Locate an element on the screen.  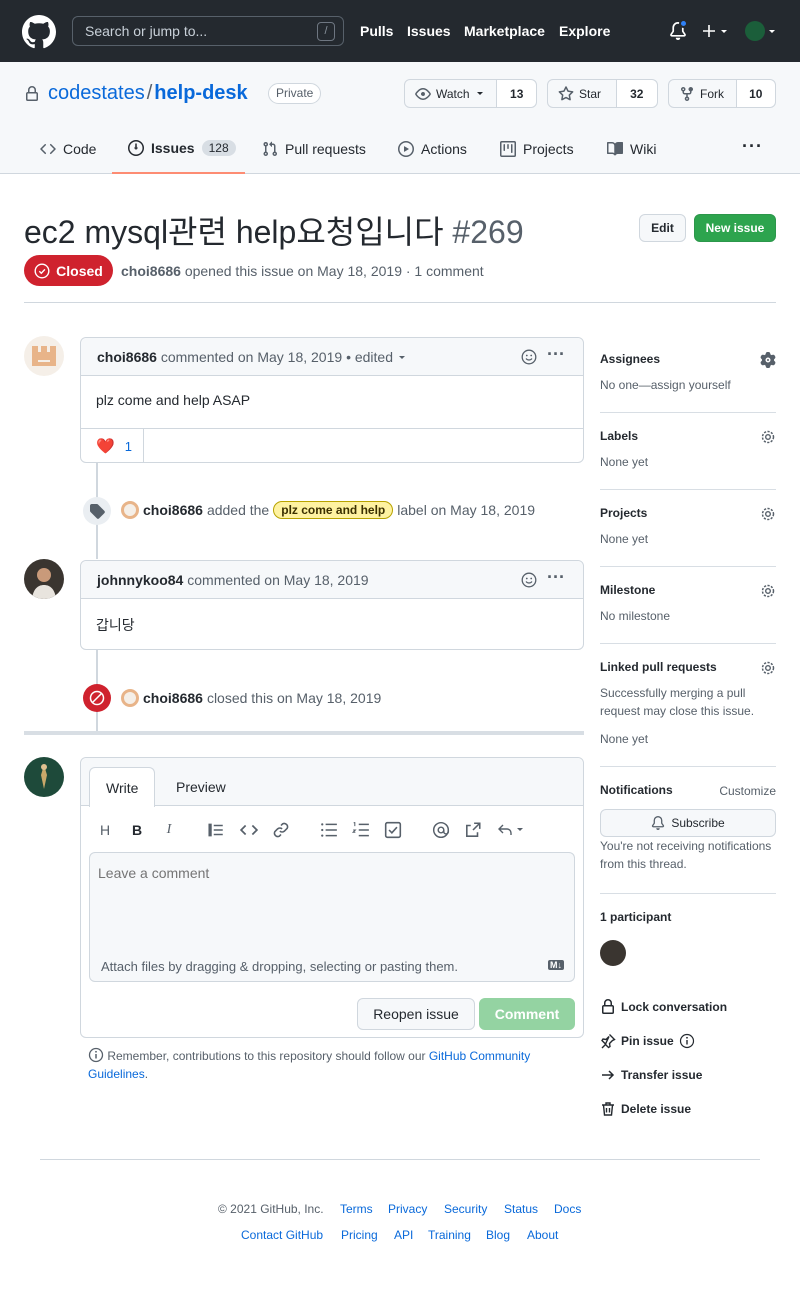
cross-reference-icon is located at coordinates (473, 830).